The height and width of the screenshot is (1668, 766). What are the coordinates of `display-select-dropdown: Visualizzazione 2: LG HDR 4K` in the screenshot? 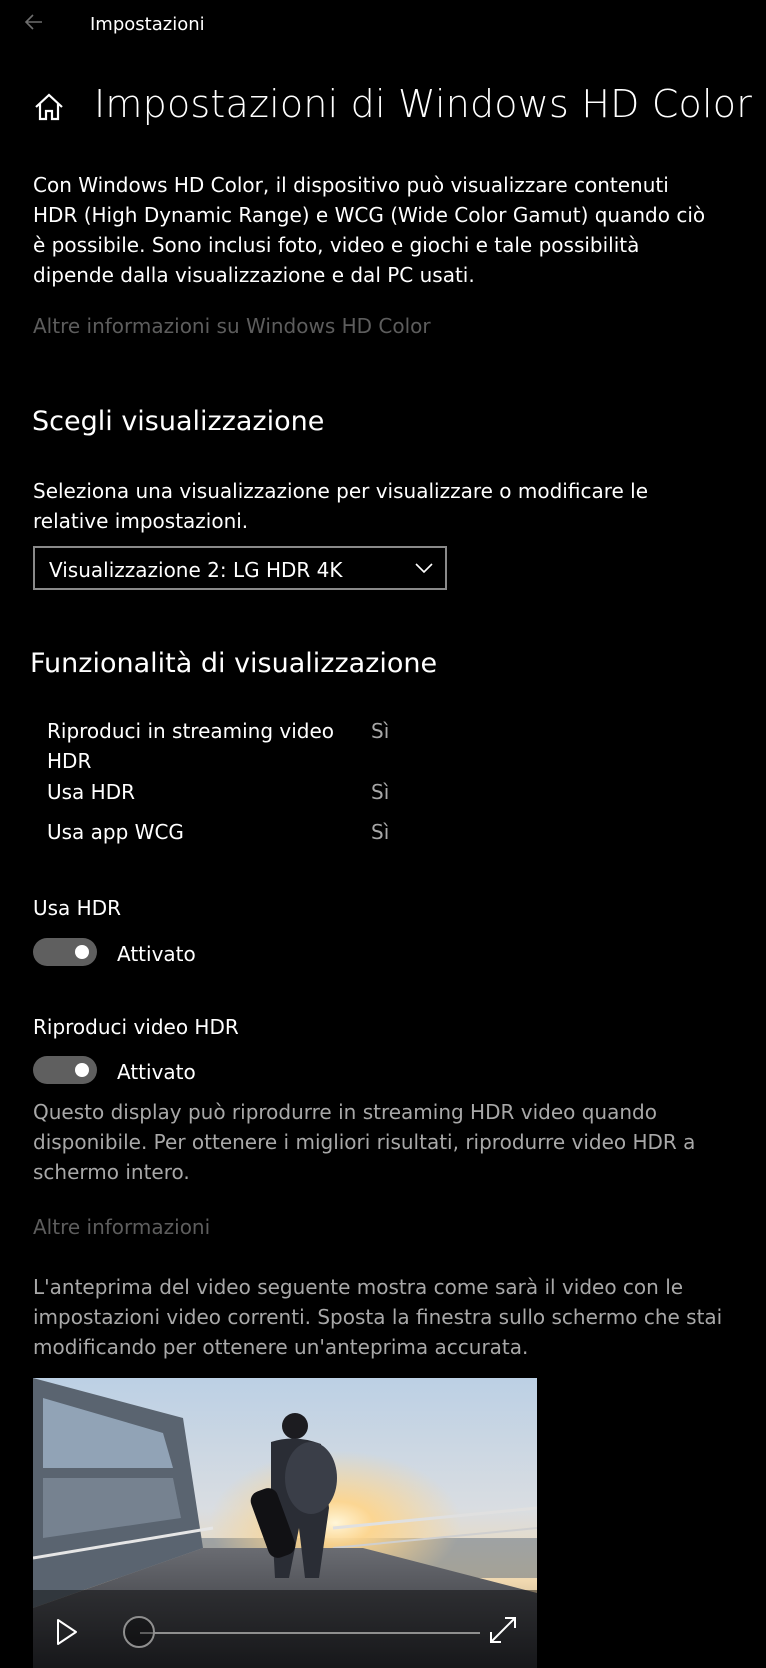 It's located at (240, 568).